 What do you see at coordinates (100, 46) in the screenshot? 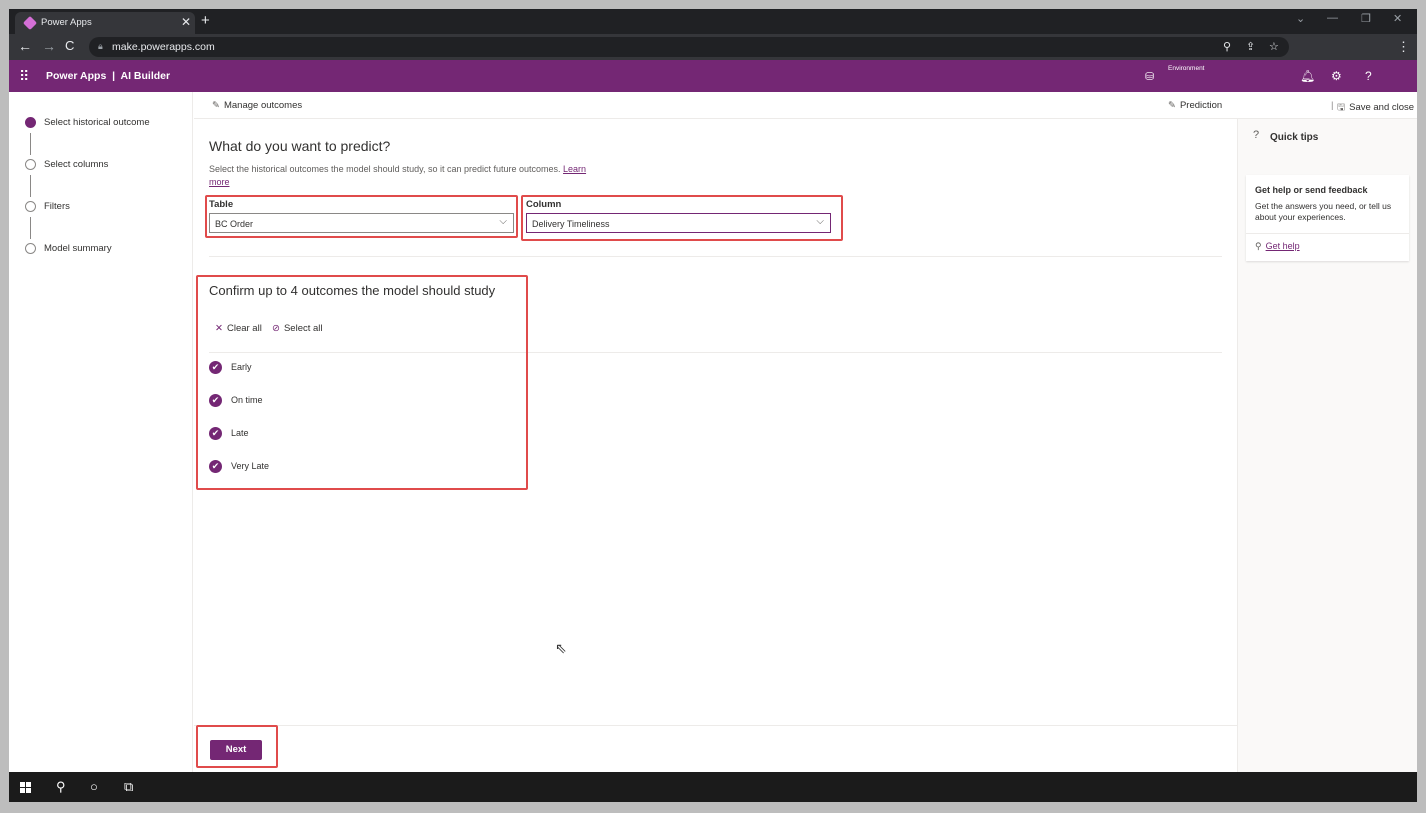
I see `lock-icon: 🔒︎` at bounding box center [100, 46].